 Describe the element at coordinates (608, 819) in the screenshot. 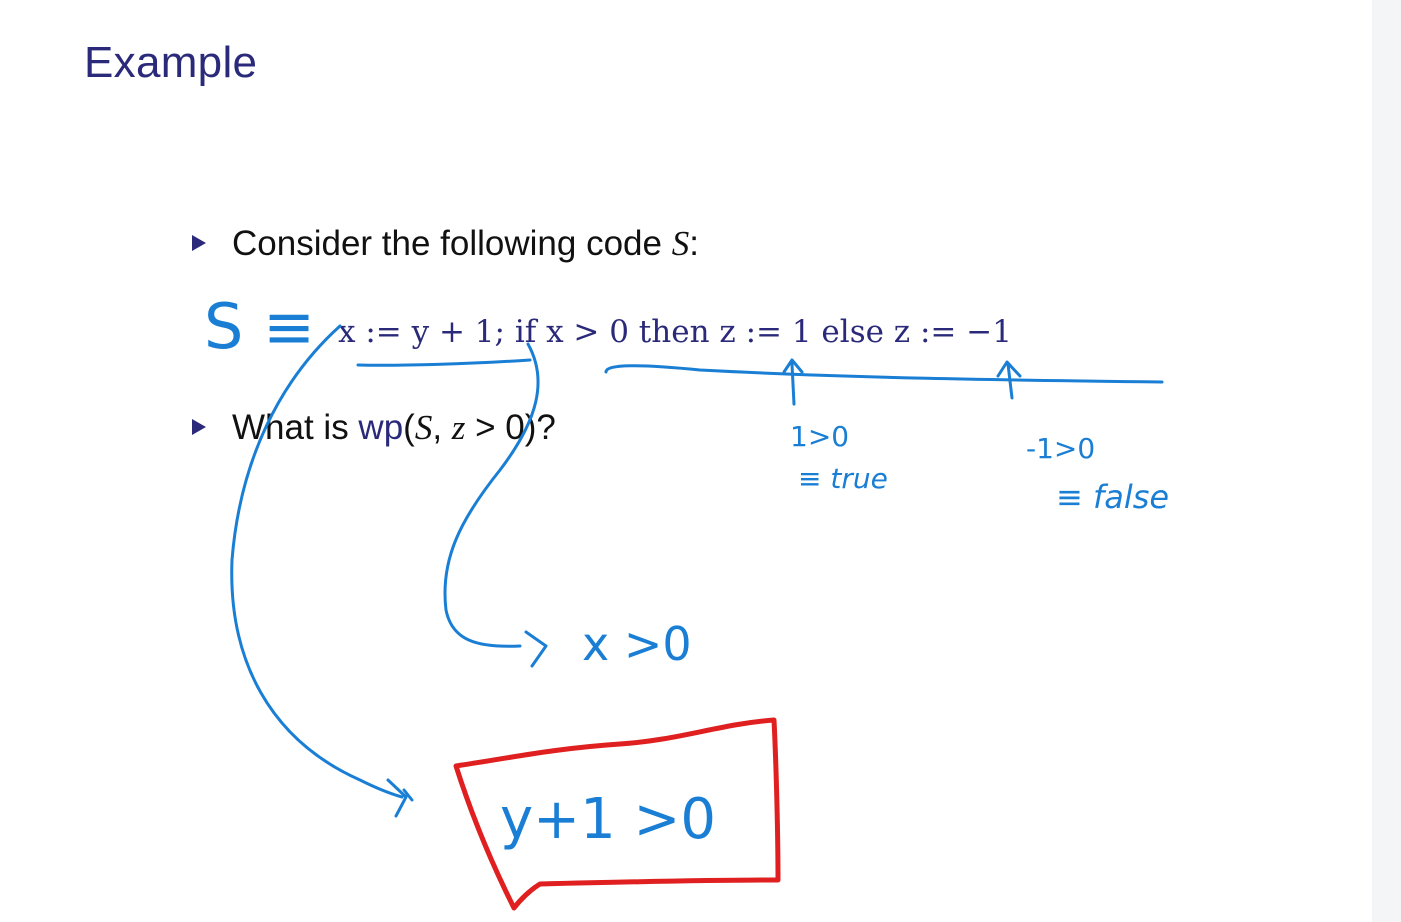

I see `final-result-label: y+1 >0` at that location.